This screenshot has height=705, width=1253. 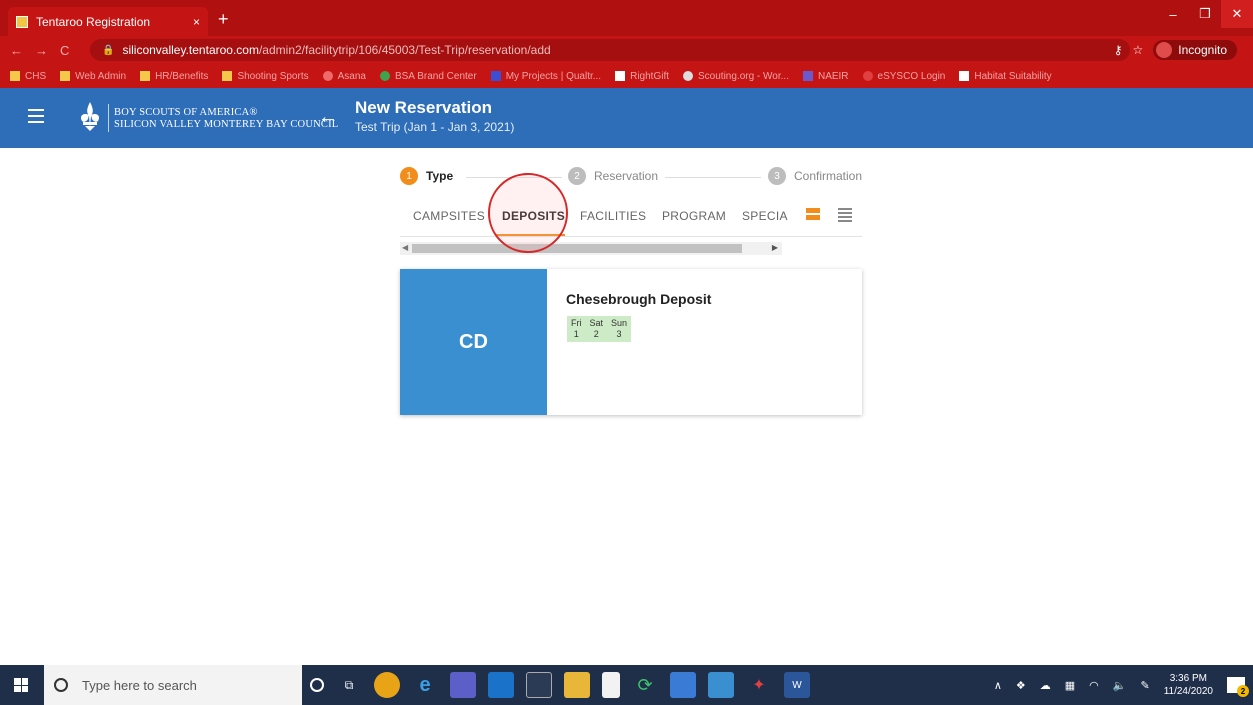 I want to click on card-view-icon, so click(x=813, y=214).